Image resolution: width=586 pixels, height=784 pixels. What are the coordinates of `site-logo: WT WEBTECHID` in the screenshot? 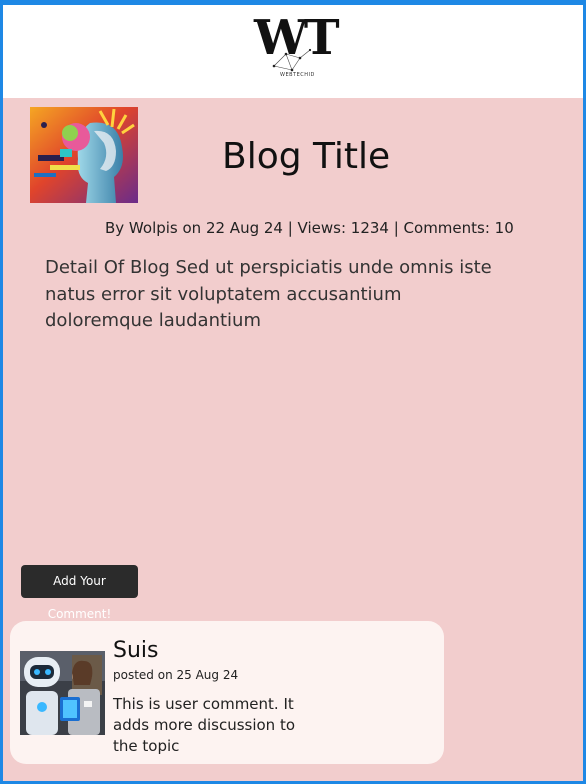 It's located at (295, 46).